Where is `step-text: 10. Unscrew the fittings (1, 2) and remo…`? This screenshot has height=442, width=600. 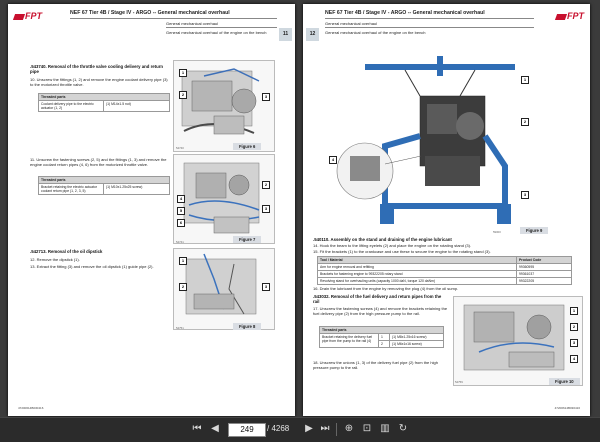 step-text: 10. Unscrew the fittings (1, 2) and remo… is located at coordinates (99, 82).